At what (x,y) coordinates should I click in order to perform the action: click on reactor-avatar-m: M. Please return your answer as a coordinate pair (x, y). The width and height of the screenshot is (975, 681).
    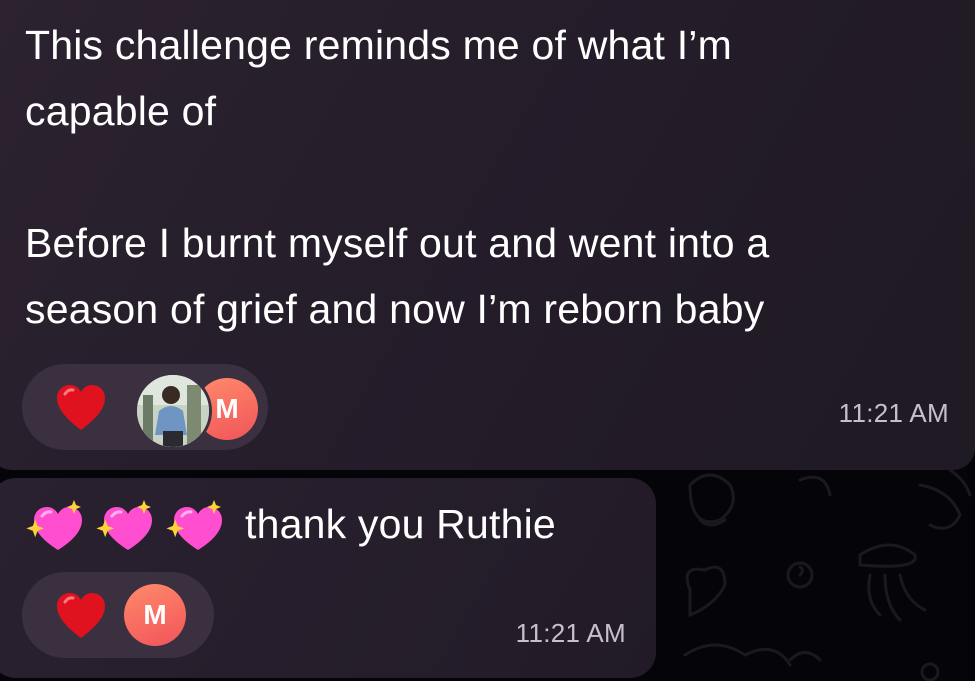
    Looking at the image, I should click on (155, 615).